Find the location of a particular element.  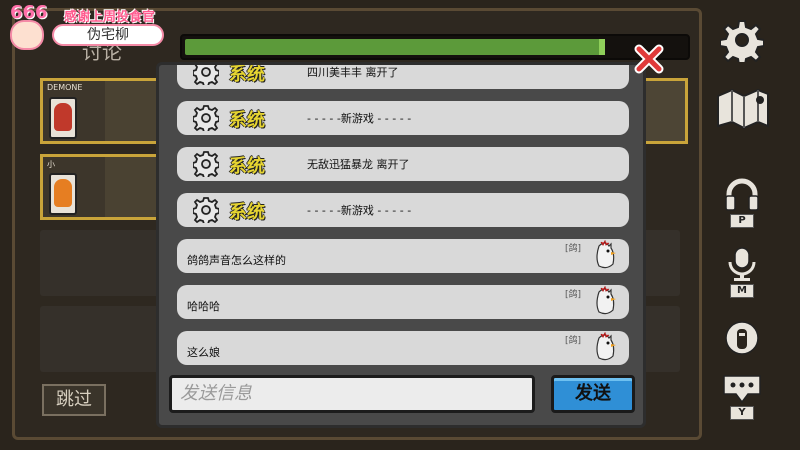

chat-input: 发送信息 is located at coordinates (352, 394).